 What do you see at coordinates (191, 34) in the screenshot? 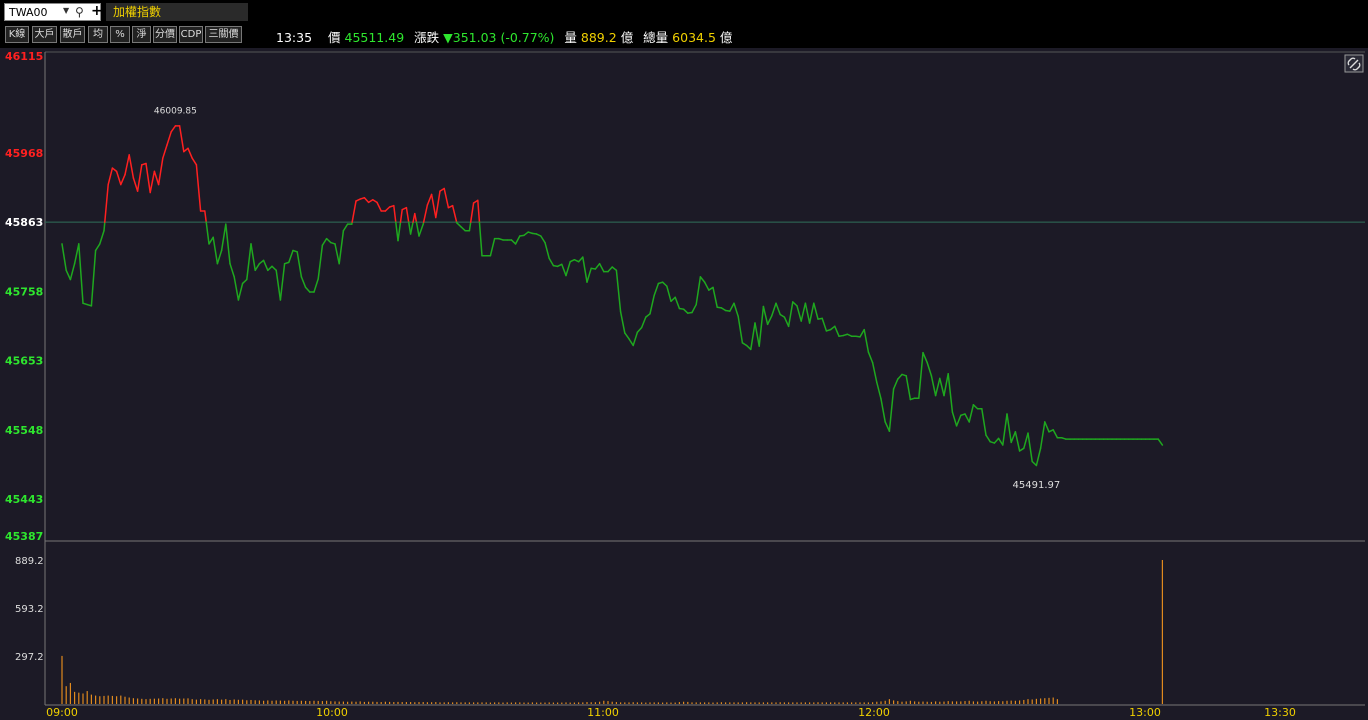
I see `cdp-button: CDP` at bounding box center [191, 34].